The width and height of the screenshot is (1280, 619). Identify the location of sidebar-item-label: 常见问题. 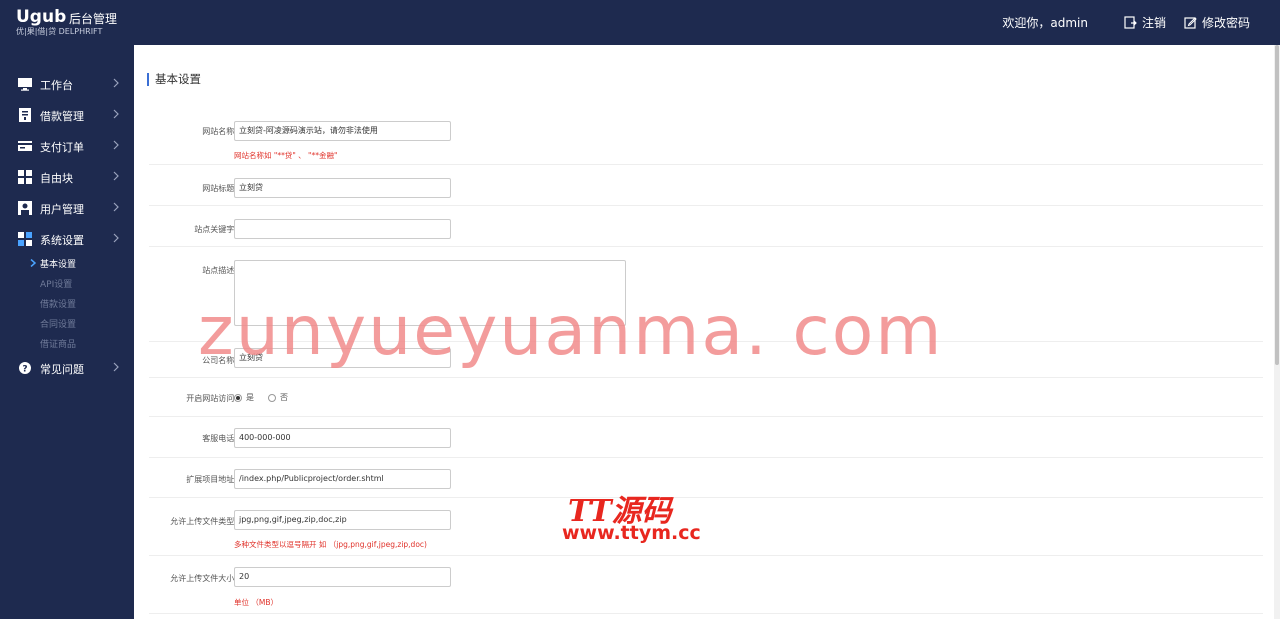
(62, 369).